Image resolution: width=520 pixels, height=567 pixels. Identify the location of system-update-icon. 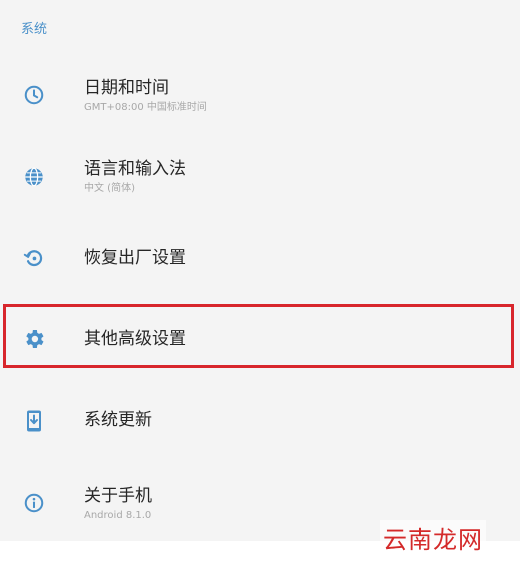
(34, 421).